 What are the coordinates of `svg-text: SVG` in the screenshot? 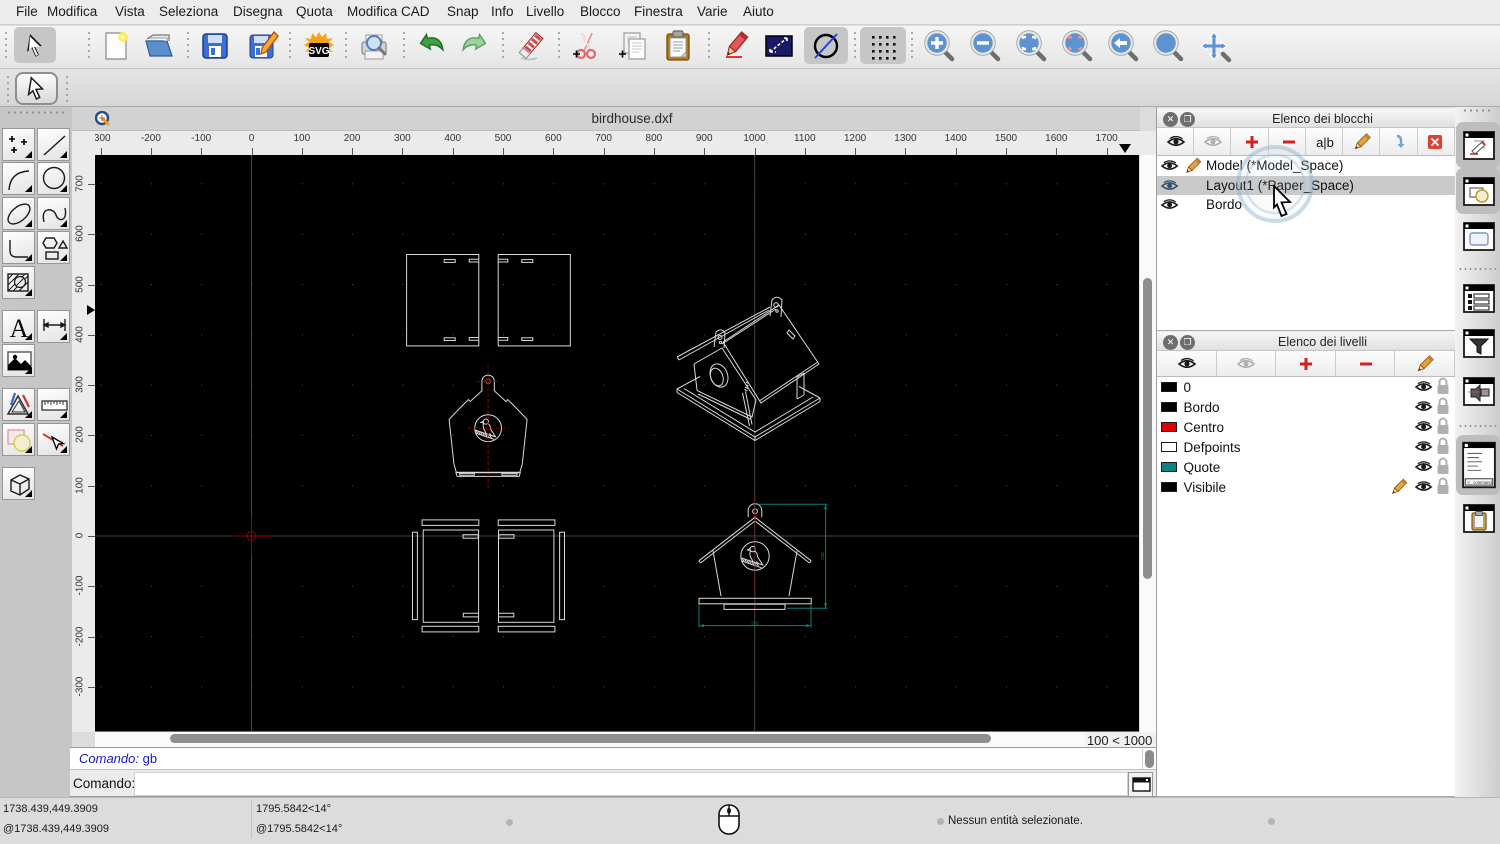 It's located at (318, 51).